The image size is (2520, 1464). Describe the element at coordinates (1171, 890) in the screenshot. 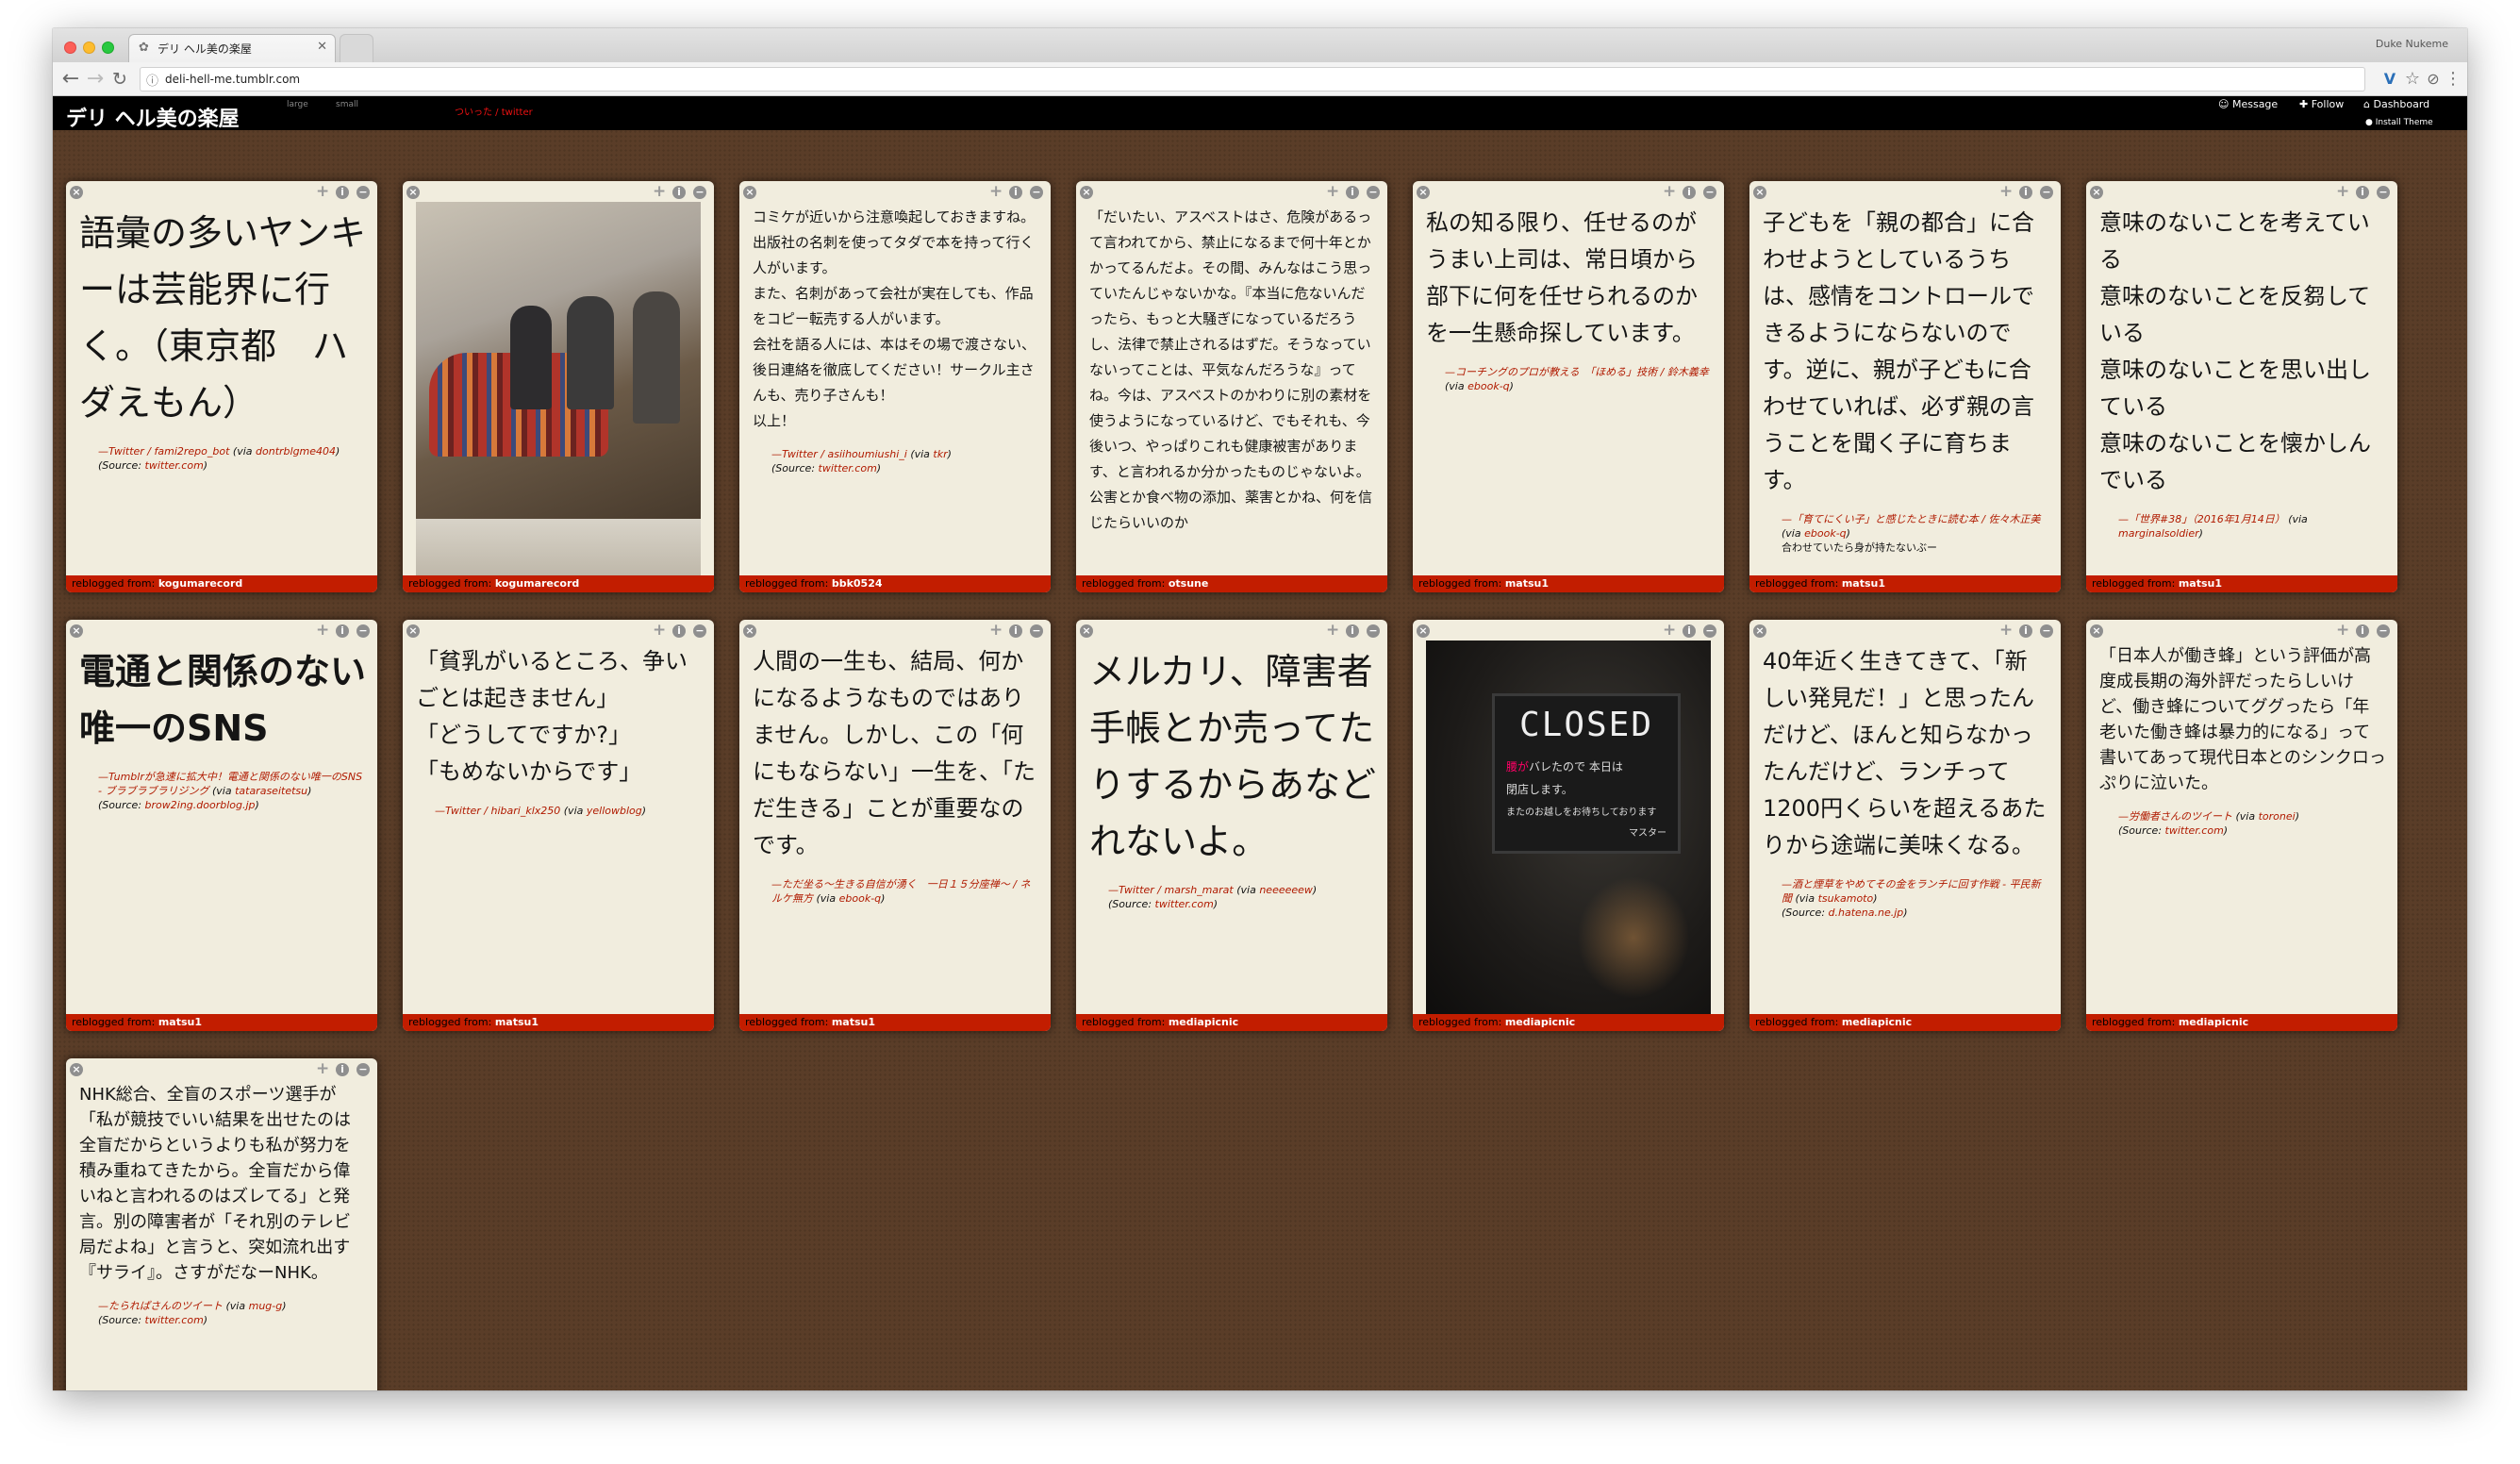

I see `citation-link: —Twitter / marsh_marat` at that location.